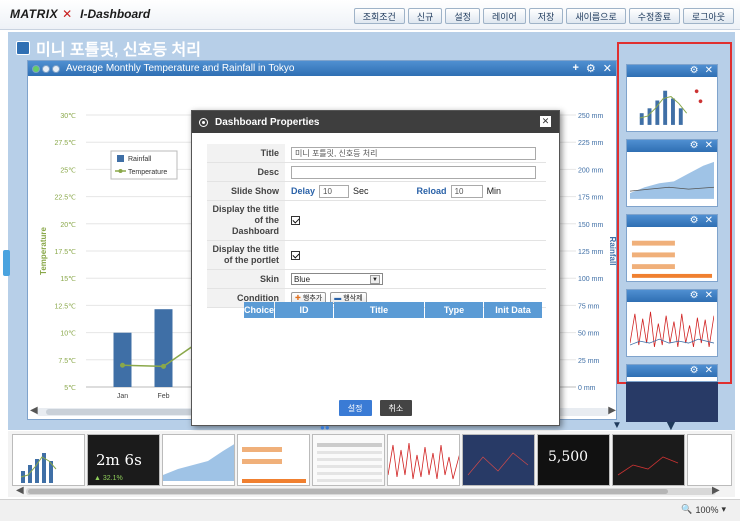  I want to click on zoom-control: 🔍 100% ▾, so click(703, 509).